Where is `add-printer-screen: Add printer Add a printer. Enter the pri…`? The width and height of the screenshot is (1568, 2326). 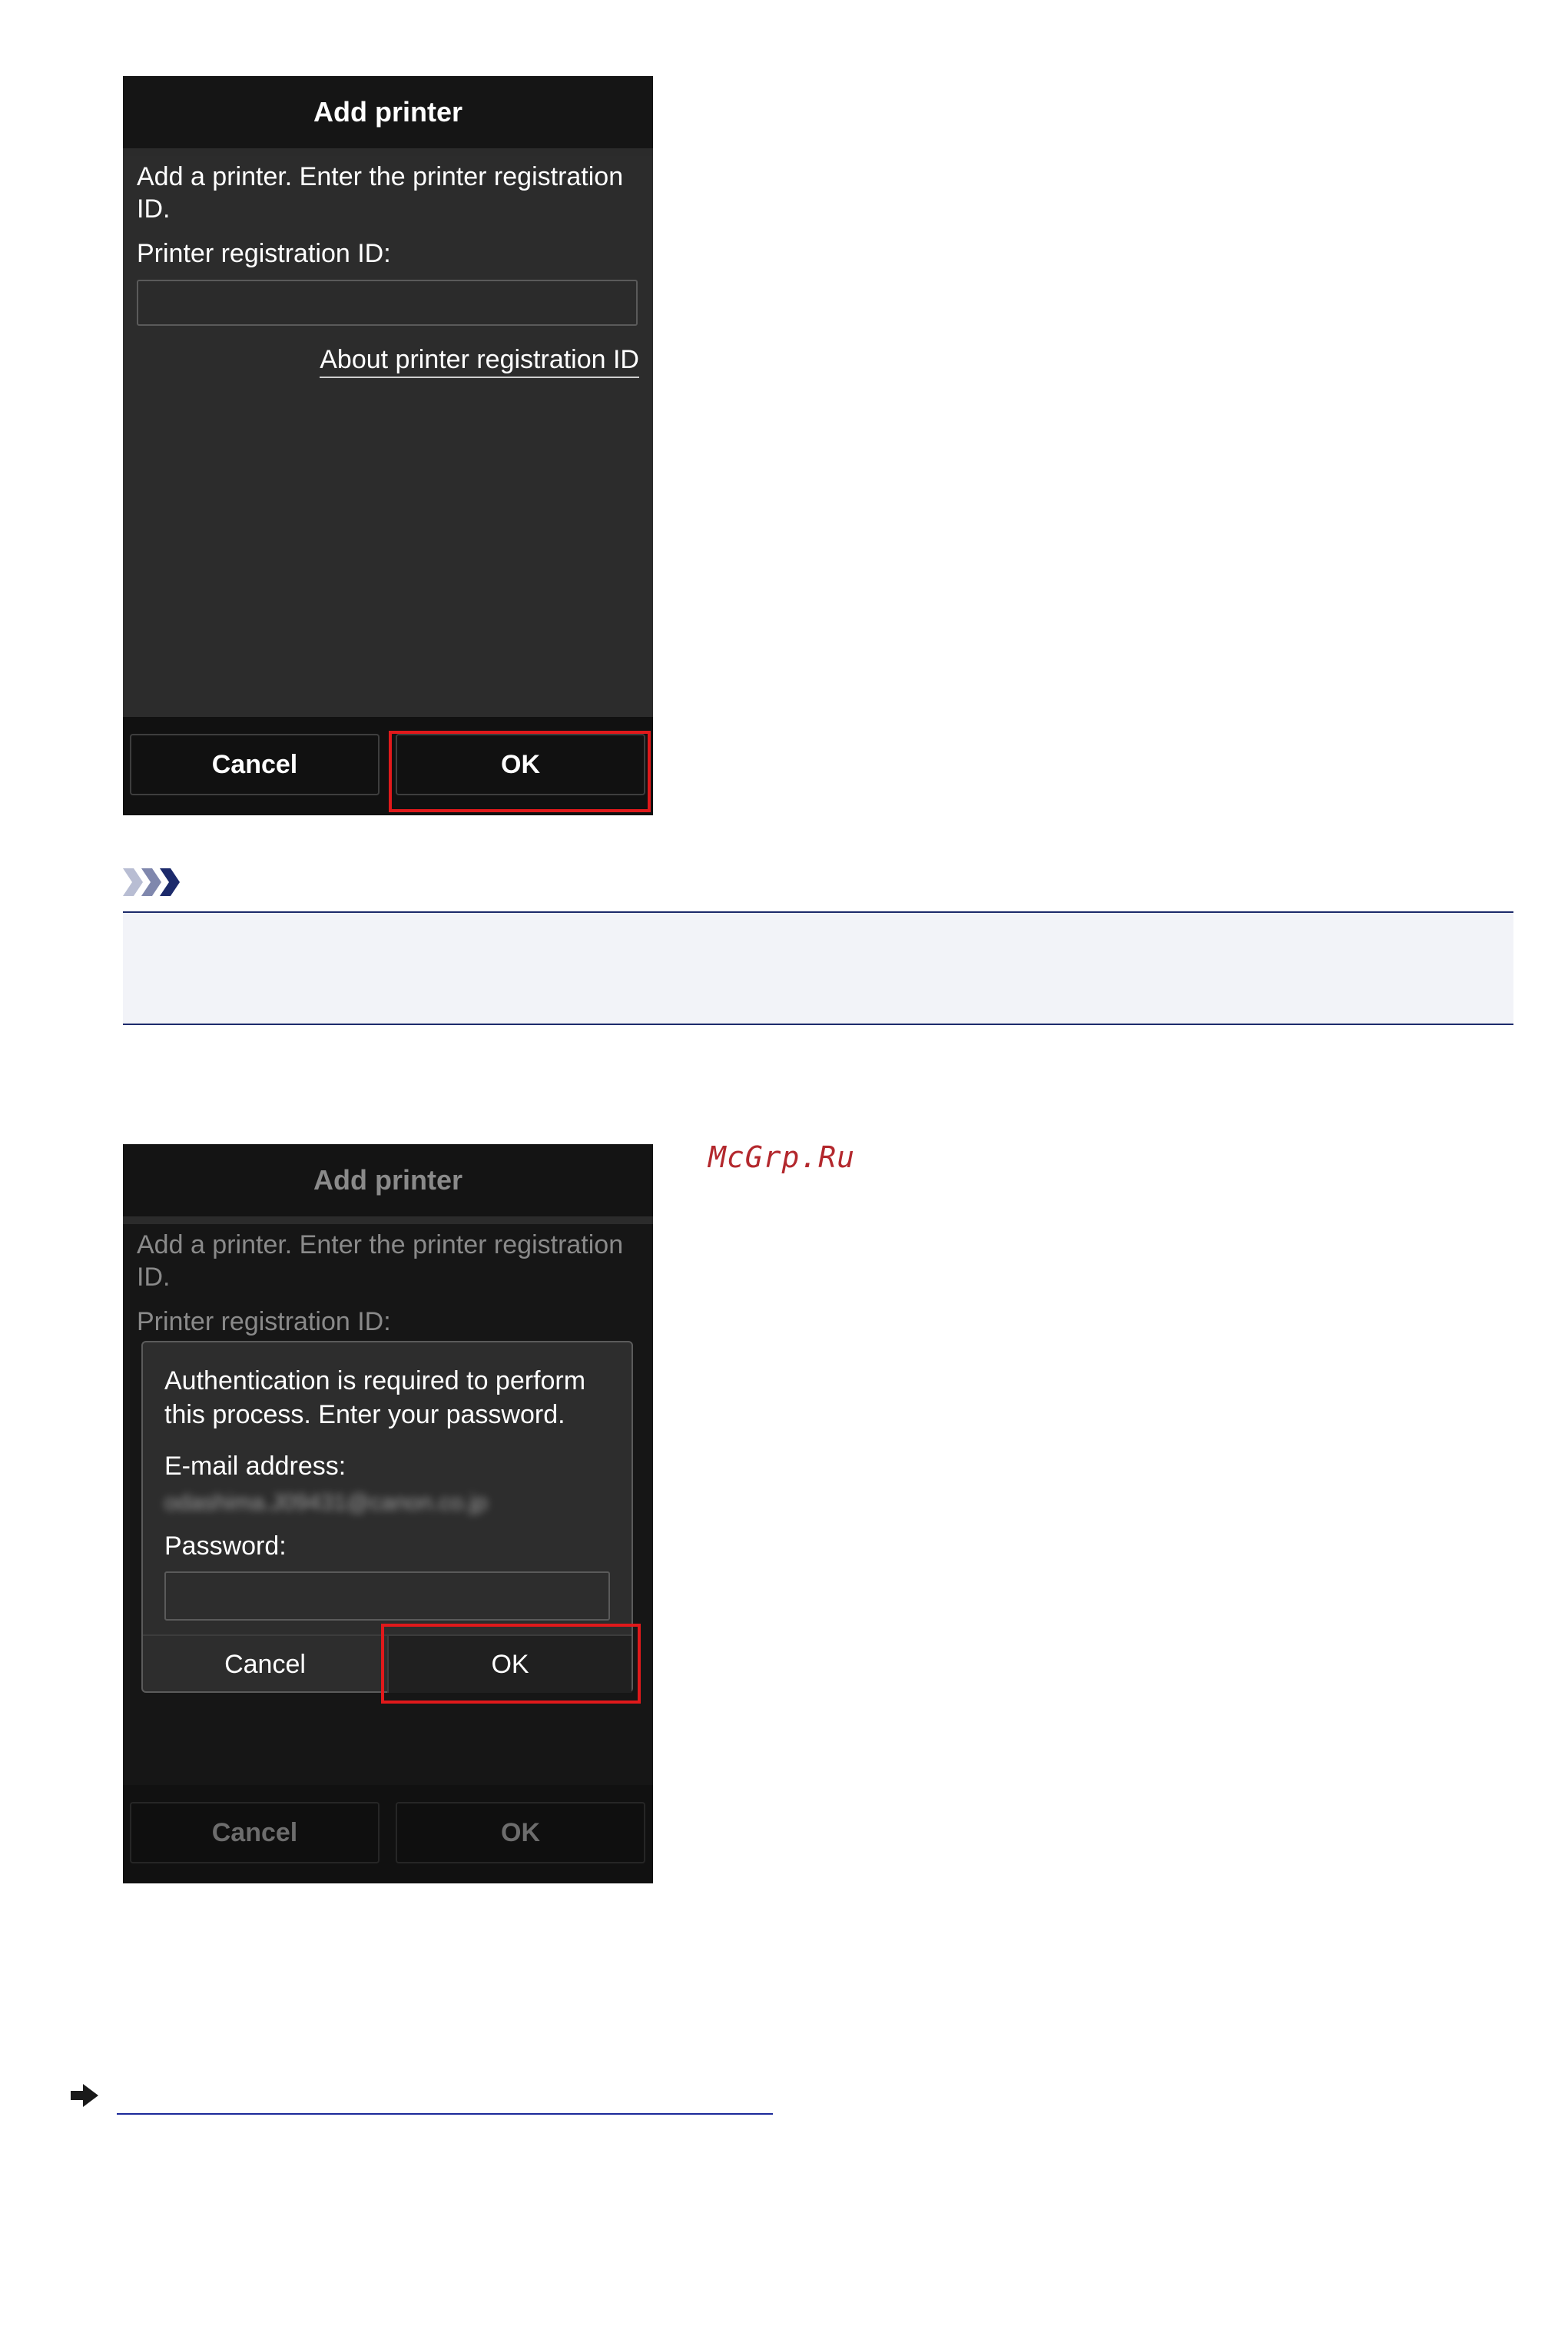 add-printer-screen: Add printer Add a printer. Enter the pri… is located at coordinates (388, 445).